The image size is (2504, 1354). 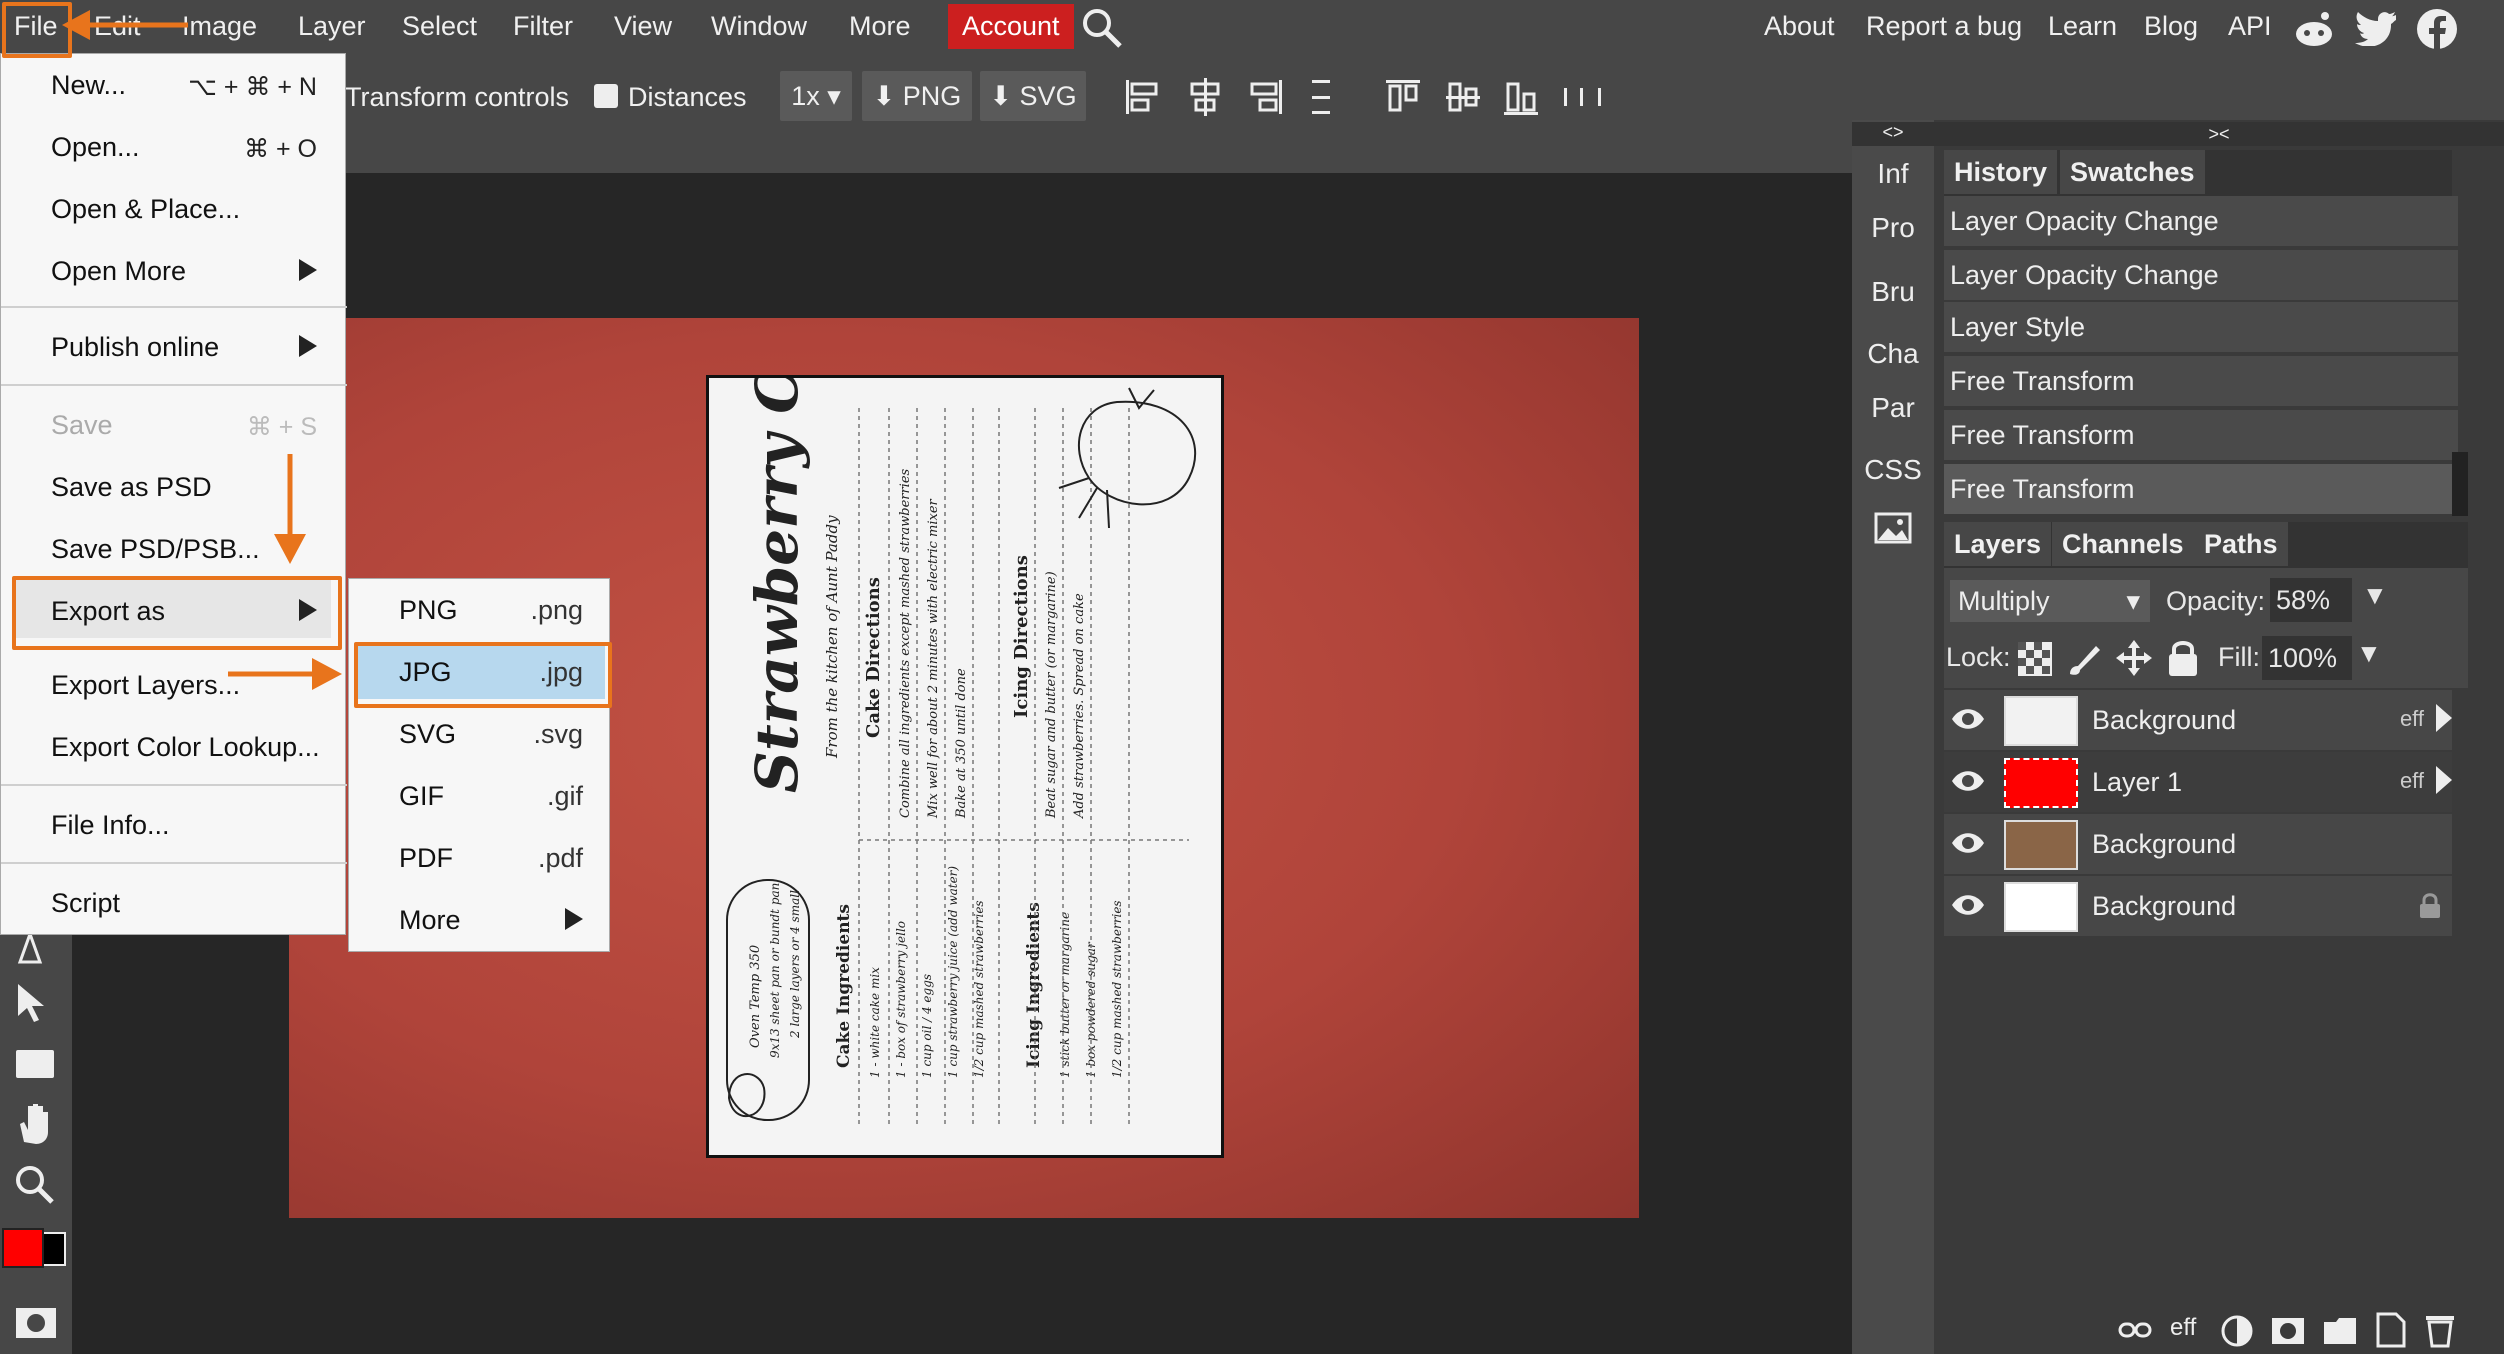 I want to click on link-about: About, so click(x=1799, y=26).